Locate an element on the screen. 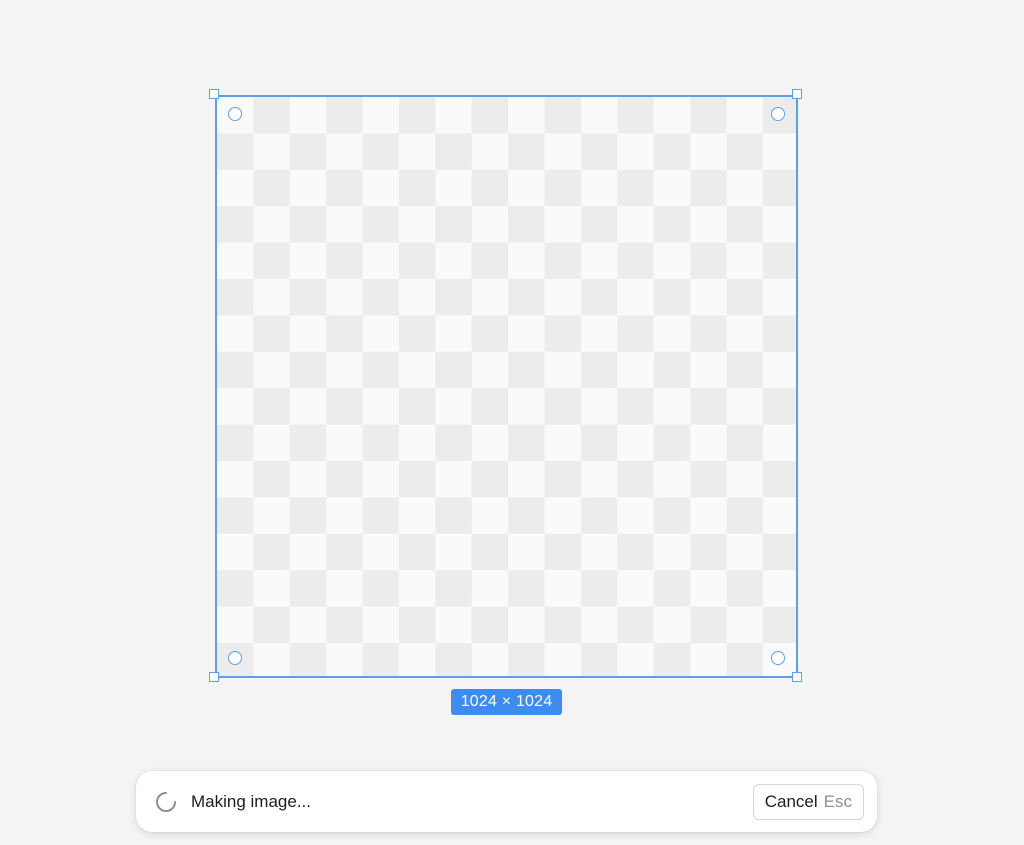 Image resolution: width=1024 pixels, height=845 pixels. corner-radius-handle-bottom-right is located at coordinates (778, 658).